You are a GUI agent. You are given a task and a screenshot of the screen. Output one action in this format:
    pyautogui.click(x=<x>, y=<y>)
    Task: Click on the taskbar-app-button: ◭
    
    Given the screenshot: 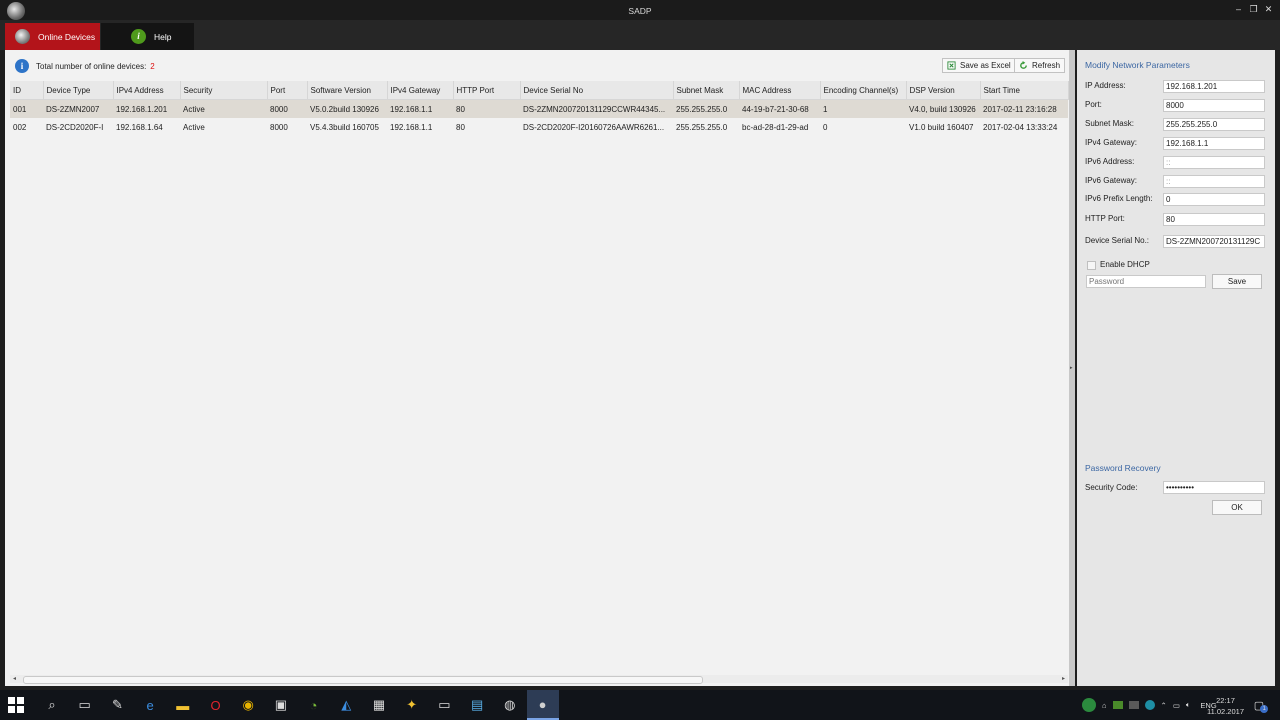 What is the action you would take?
    pyautogui.click(x=346, y=705)
    